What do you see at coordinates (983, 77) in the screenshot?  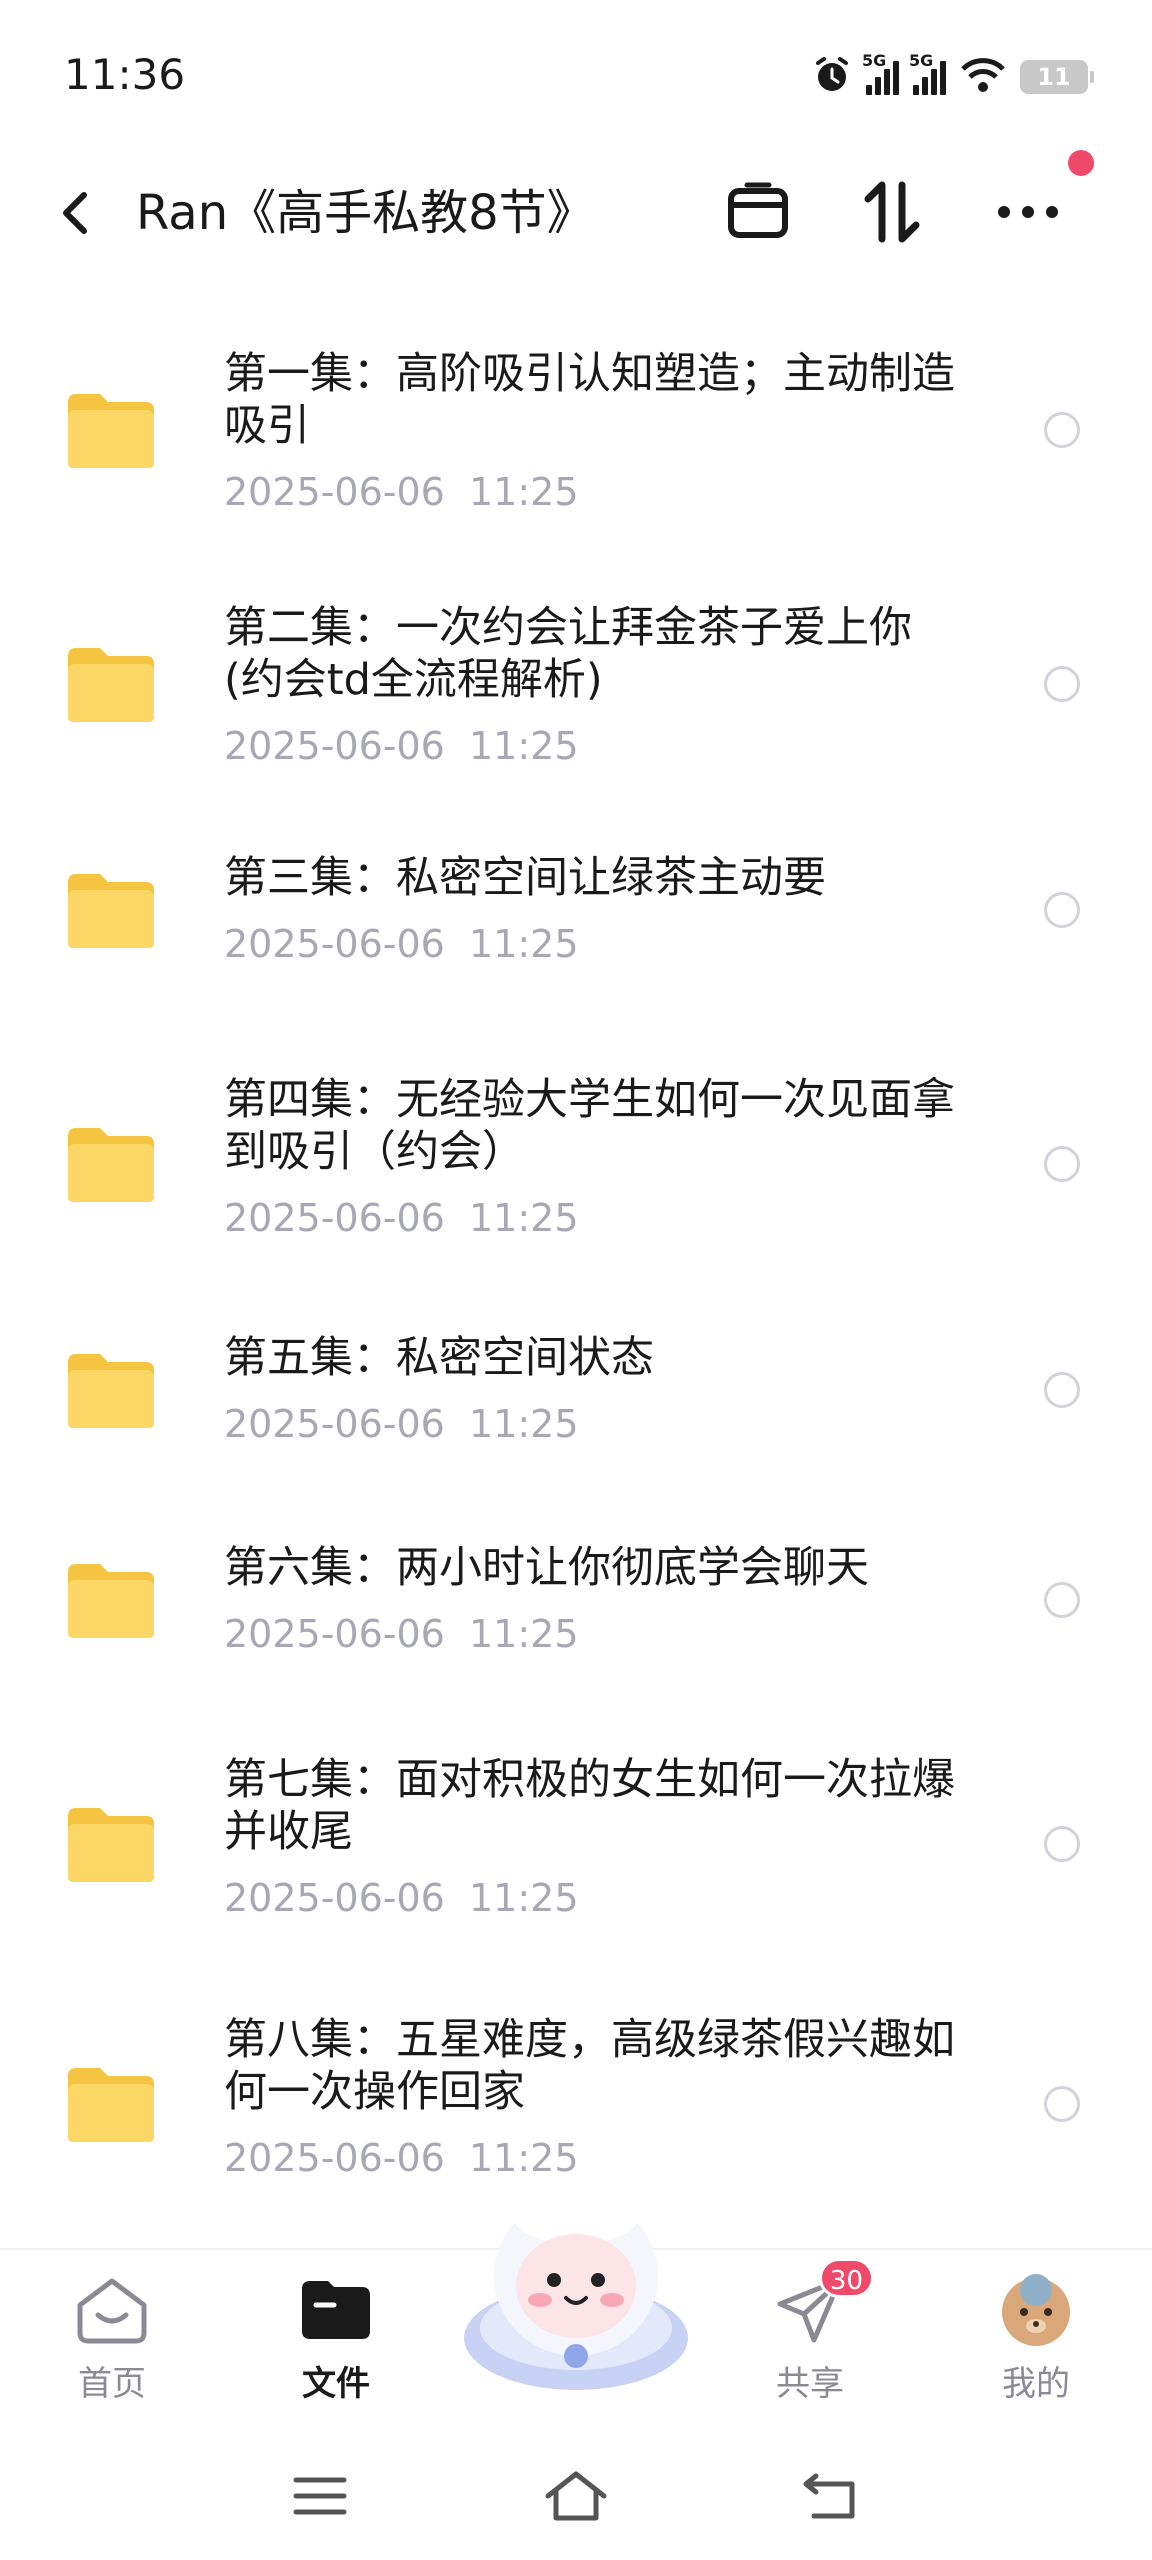 I see `wifi-icon` at bounding box center [983, 77].